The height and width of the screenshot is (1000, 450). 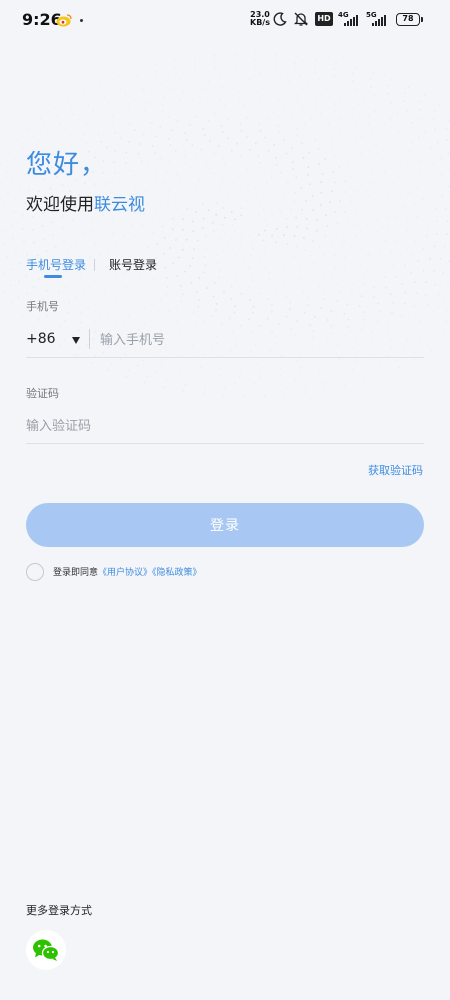 I want to click on wechat-icon, so click(x=46, y=950).